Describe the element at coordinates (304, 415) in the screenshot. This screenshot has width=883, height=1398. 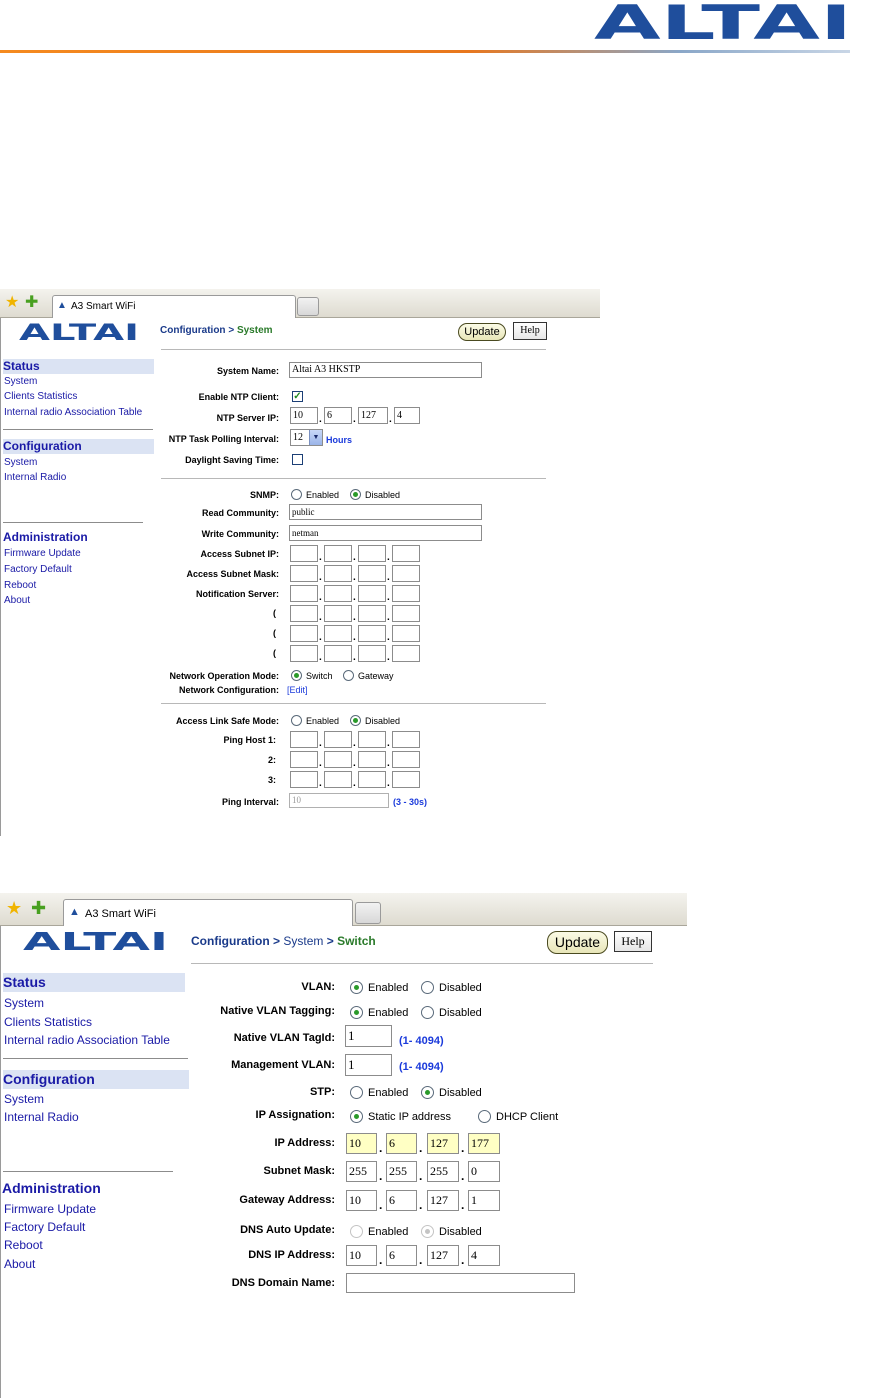
I see `ntp-octet-1: 10` at that location.